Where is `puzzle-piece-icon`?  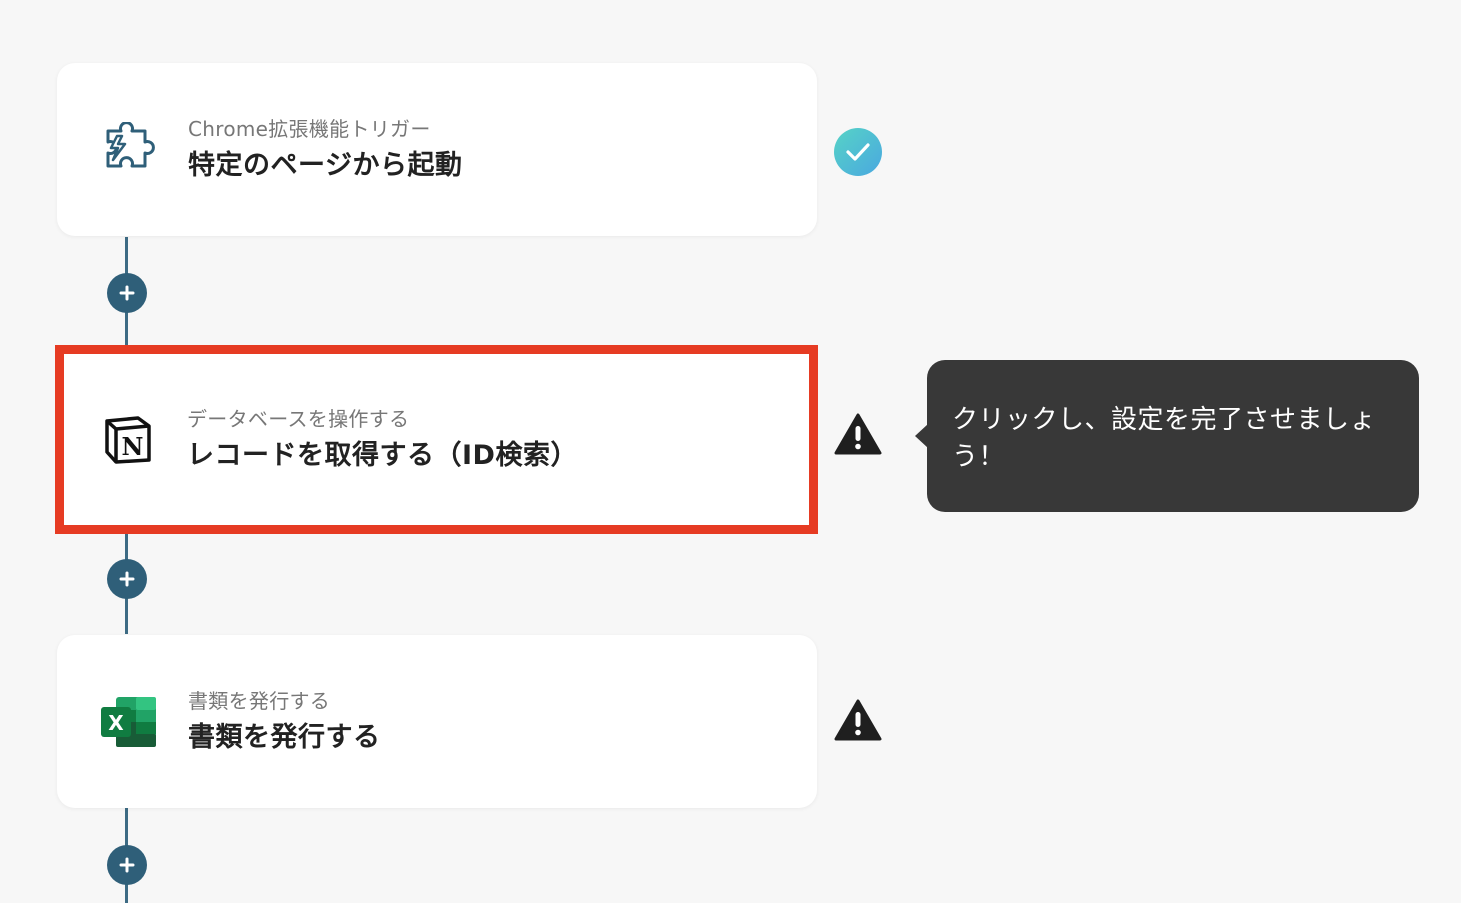
puzzle-piece-icon is located at coordinates (129, 150).